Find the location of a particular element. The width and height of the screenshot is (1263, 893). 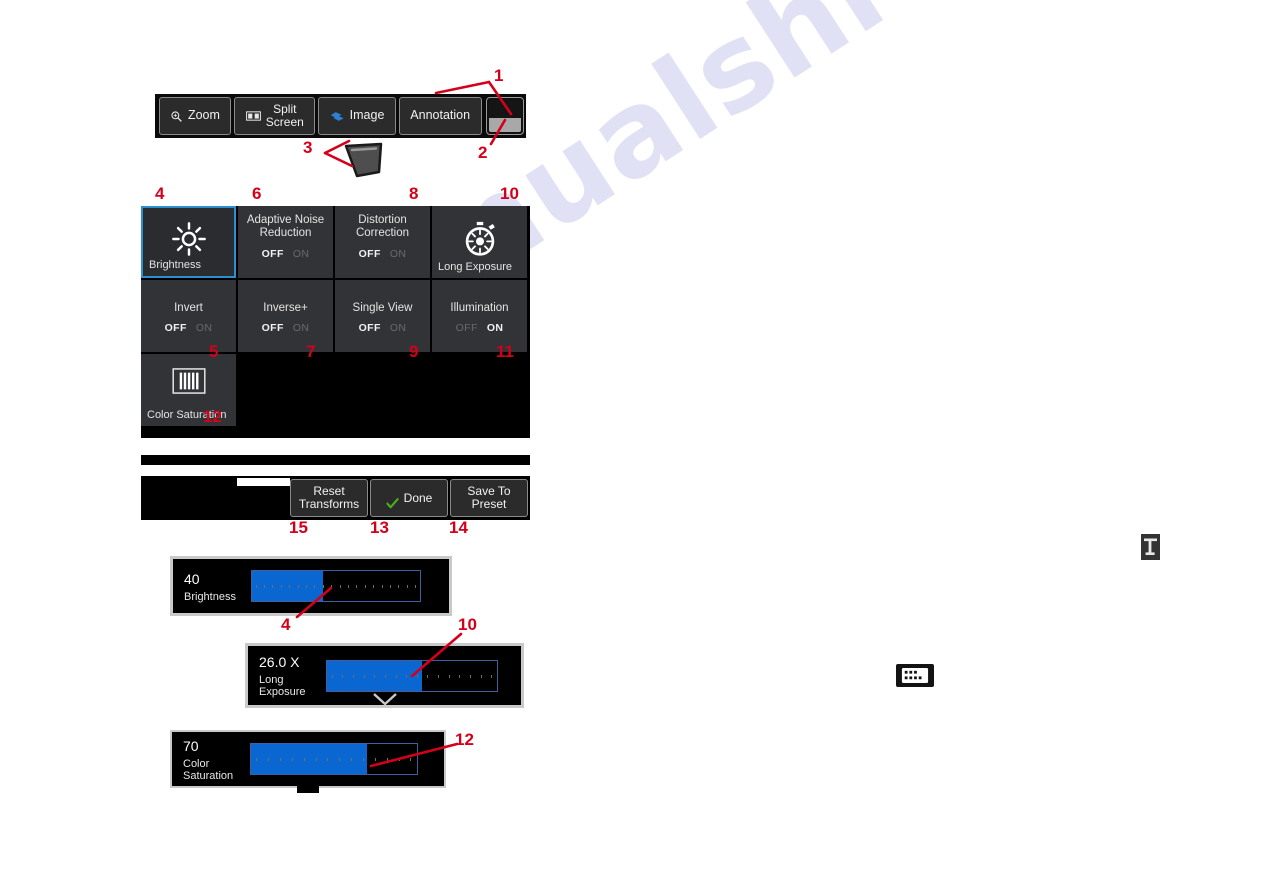

callout-4: 4 is located at coordinates (160, 193).